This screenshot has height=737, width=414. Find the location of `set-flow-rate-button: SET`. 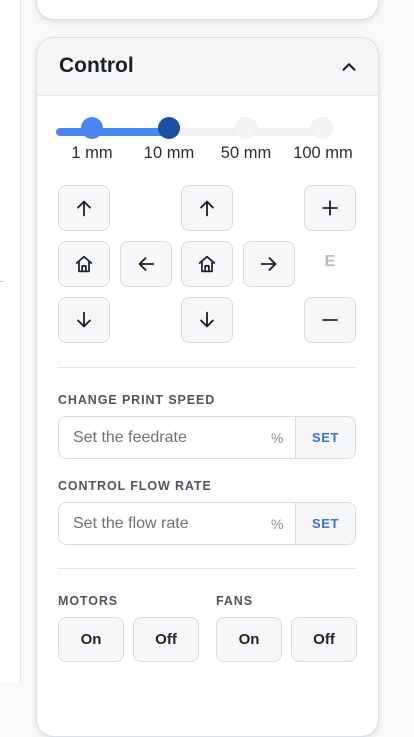

set-flow-rate-button: SET is located at coordinates (325, 523).